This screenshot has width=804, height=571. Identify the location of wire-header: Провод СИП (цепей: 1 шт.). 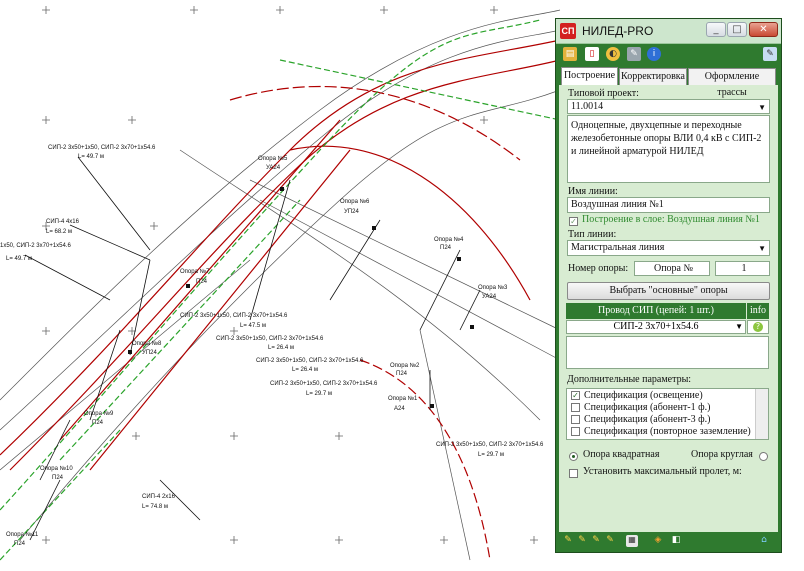
(656, 311).